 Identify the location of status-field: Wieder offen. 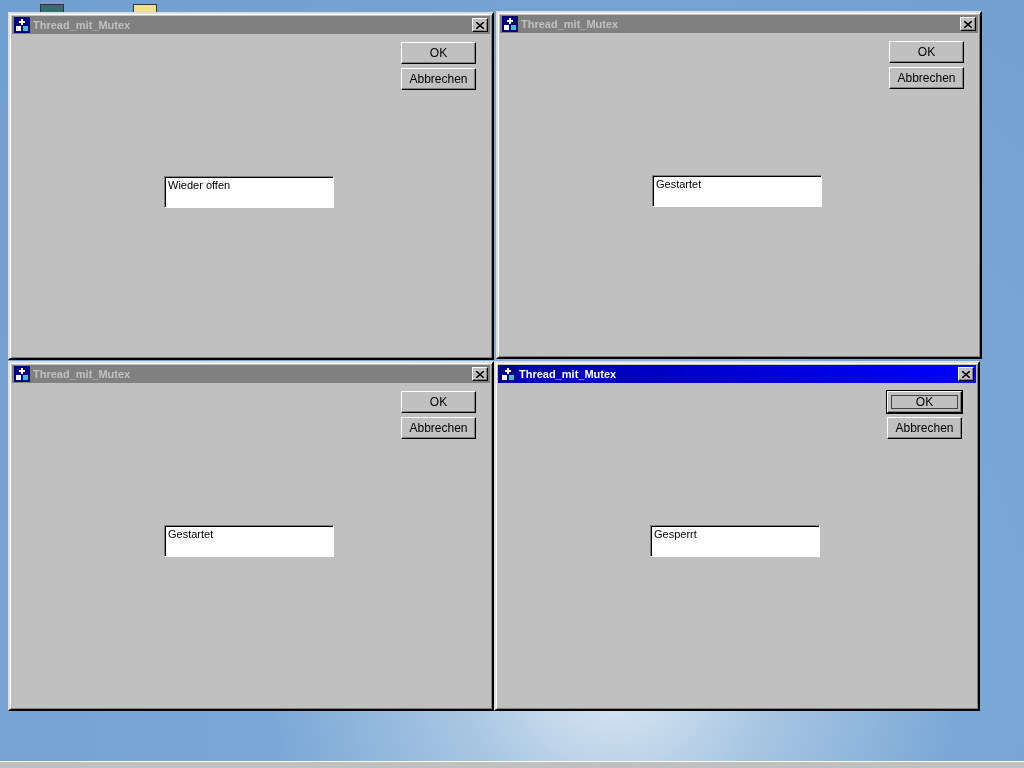
(249, 192).